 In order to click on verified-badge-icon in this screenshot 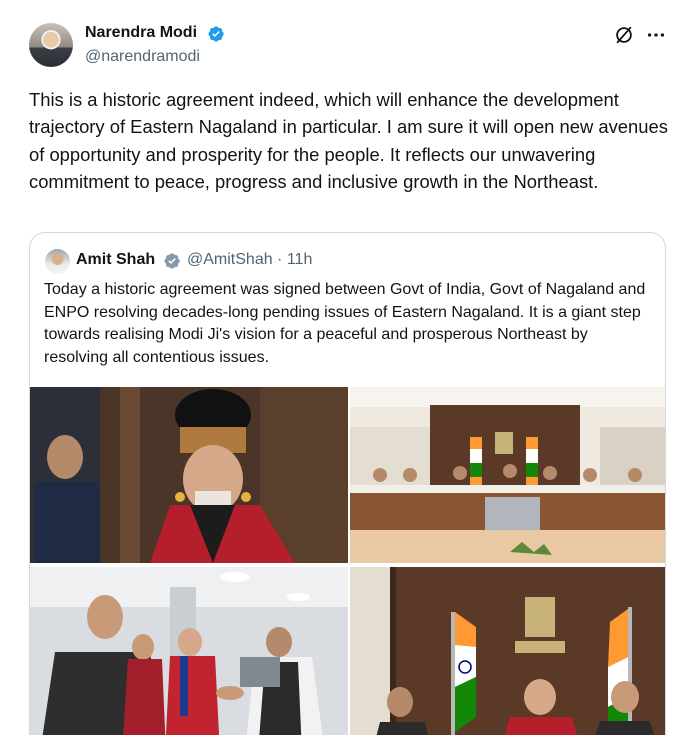, I will do `click(216, 34)`.